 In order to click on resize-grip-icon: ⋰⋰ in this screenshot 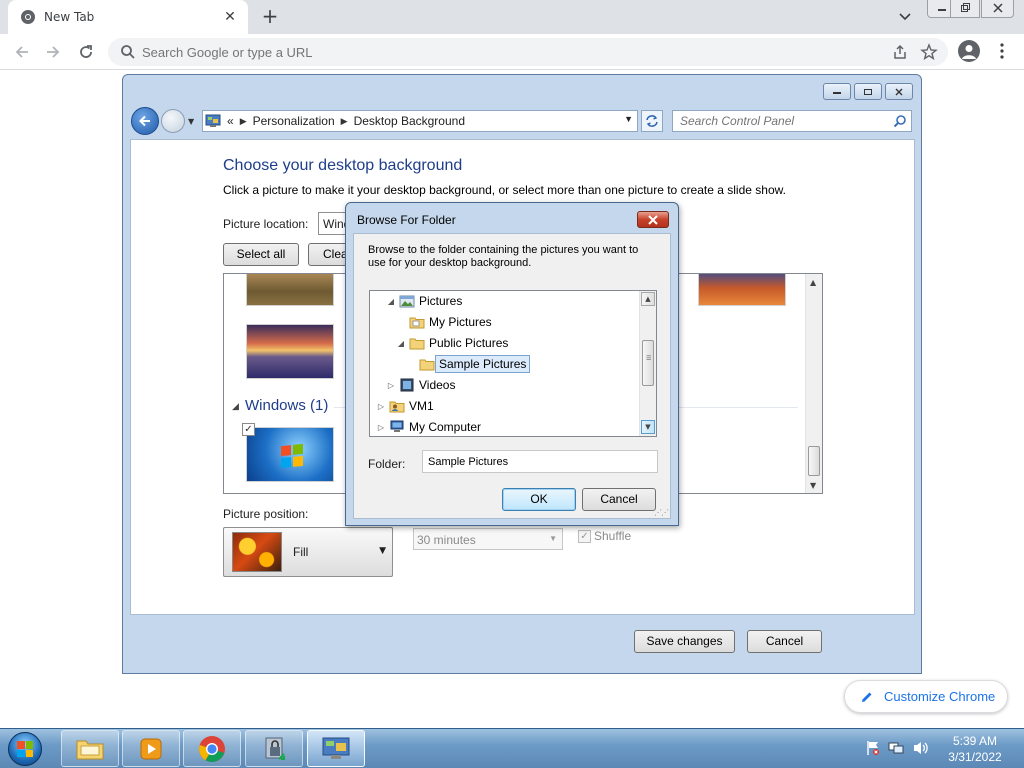, I will do `click(661, 512)`.